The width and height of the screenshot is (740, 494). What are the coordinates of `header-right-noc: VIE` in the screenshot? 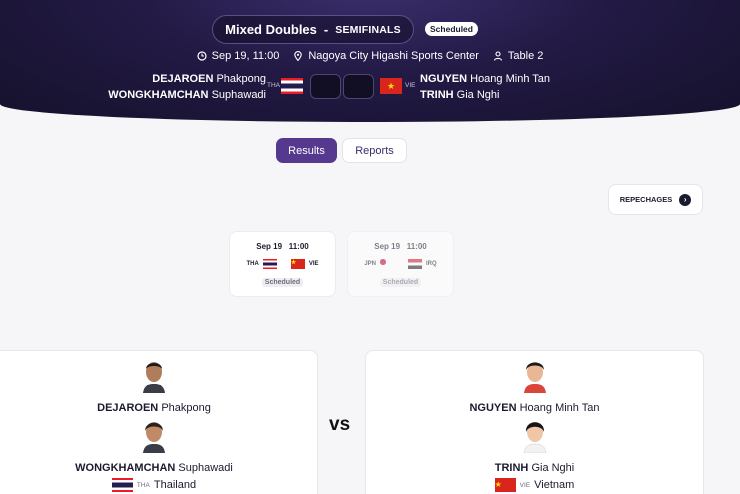 It's located at (410, 85).